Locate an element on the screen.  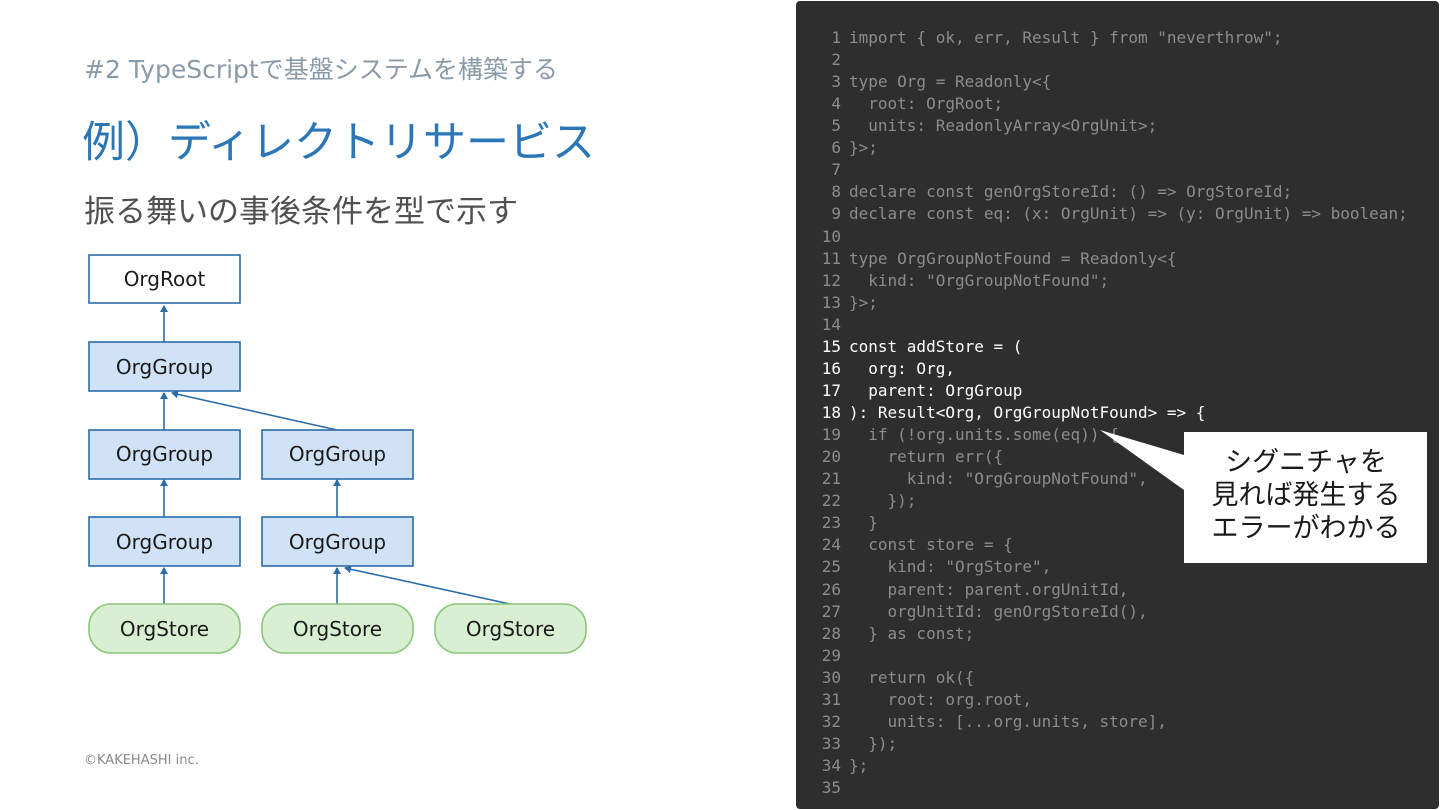
callout-line-1: シグニチャを is located at coordinates (1306, 462).